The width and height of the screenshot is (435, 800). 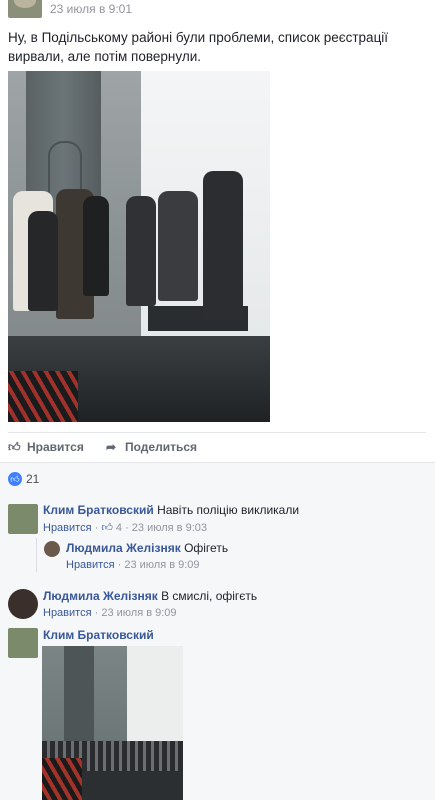 What do you see at coordinates (111, 447) in the screenshot?
I see `share-arrow-icon: ➦` at bounding box center [111, 447].